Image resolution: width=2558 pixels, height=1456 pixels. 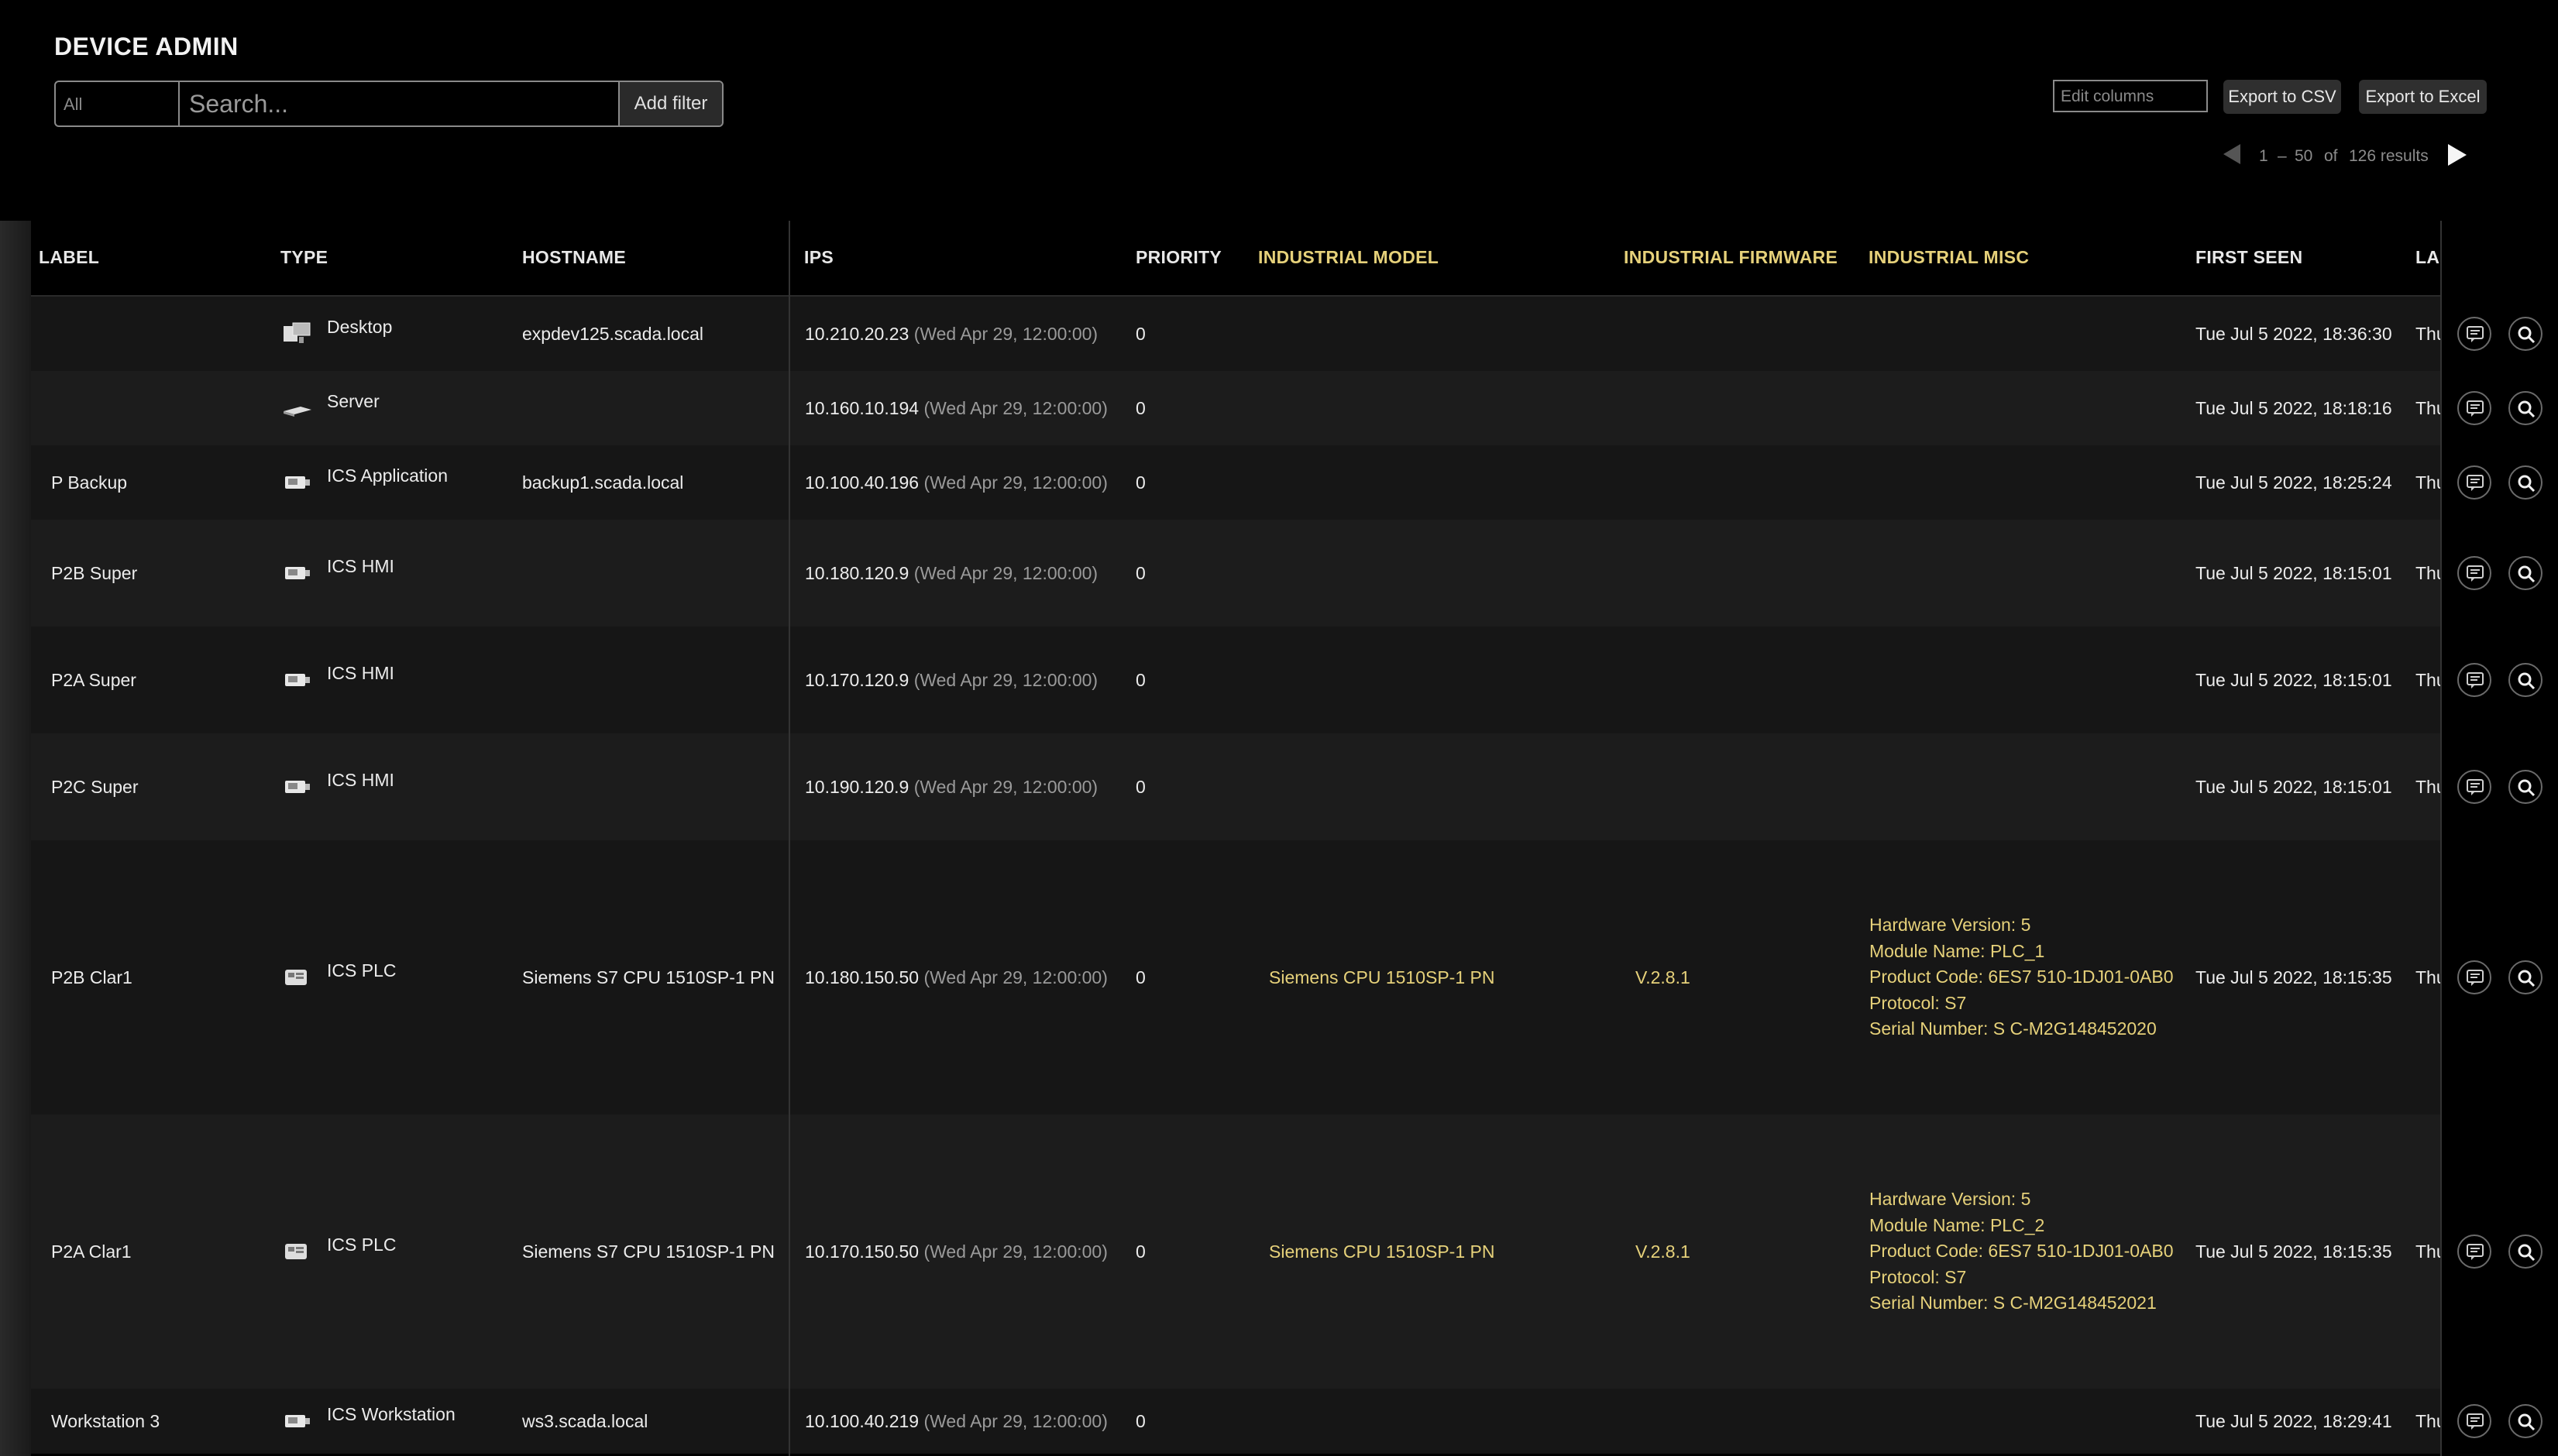 What do you see at coordinates (951, 334) in the screenshot?
I see `device-ip: 10.210.20.23 (Wed Apr 29, 12:00:00)` at bounding box center [951, 334].